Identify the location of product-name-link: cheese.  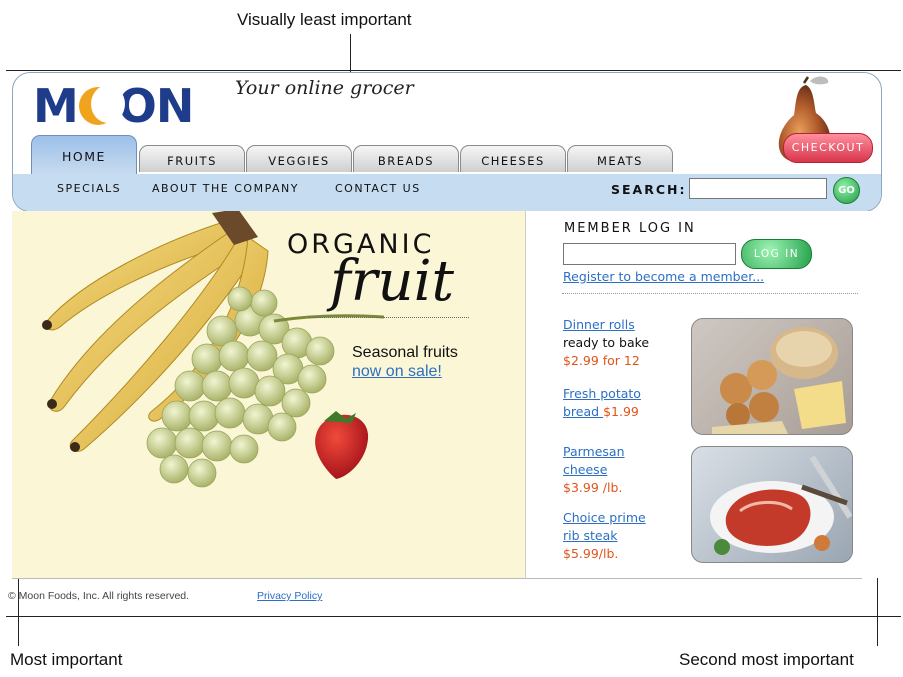
(594, 470).